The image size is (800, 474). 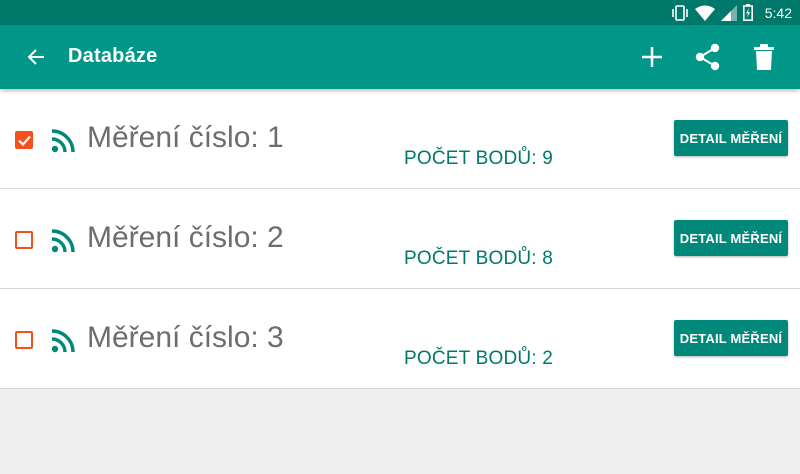 I want to click on app-bar: Databáze, so click(x=400, y=57).